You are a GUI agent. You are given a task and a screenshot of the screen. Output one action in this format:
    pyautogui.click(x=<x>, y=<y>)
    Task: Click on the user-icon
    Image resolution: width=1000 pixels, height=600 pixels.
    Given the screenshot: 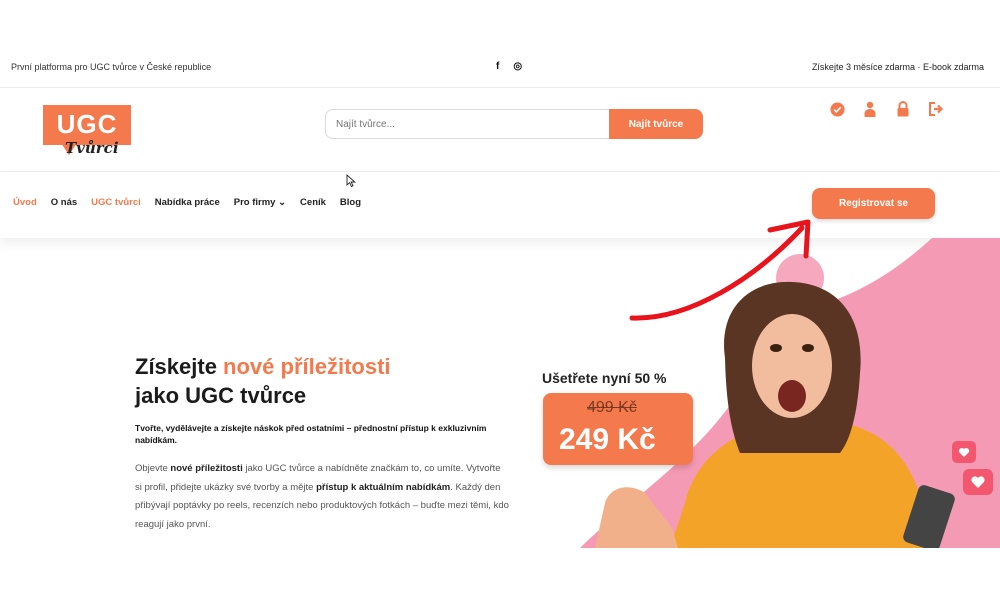 What is the action you would take?
    pyautogui.click(x=870, y=109)
    